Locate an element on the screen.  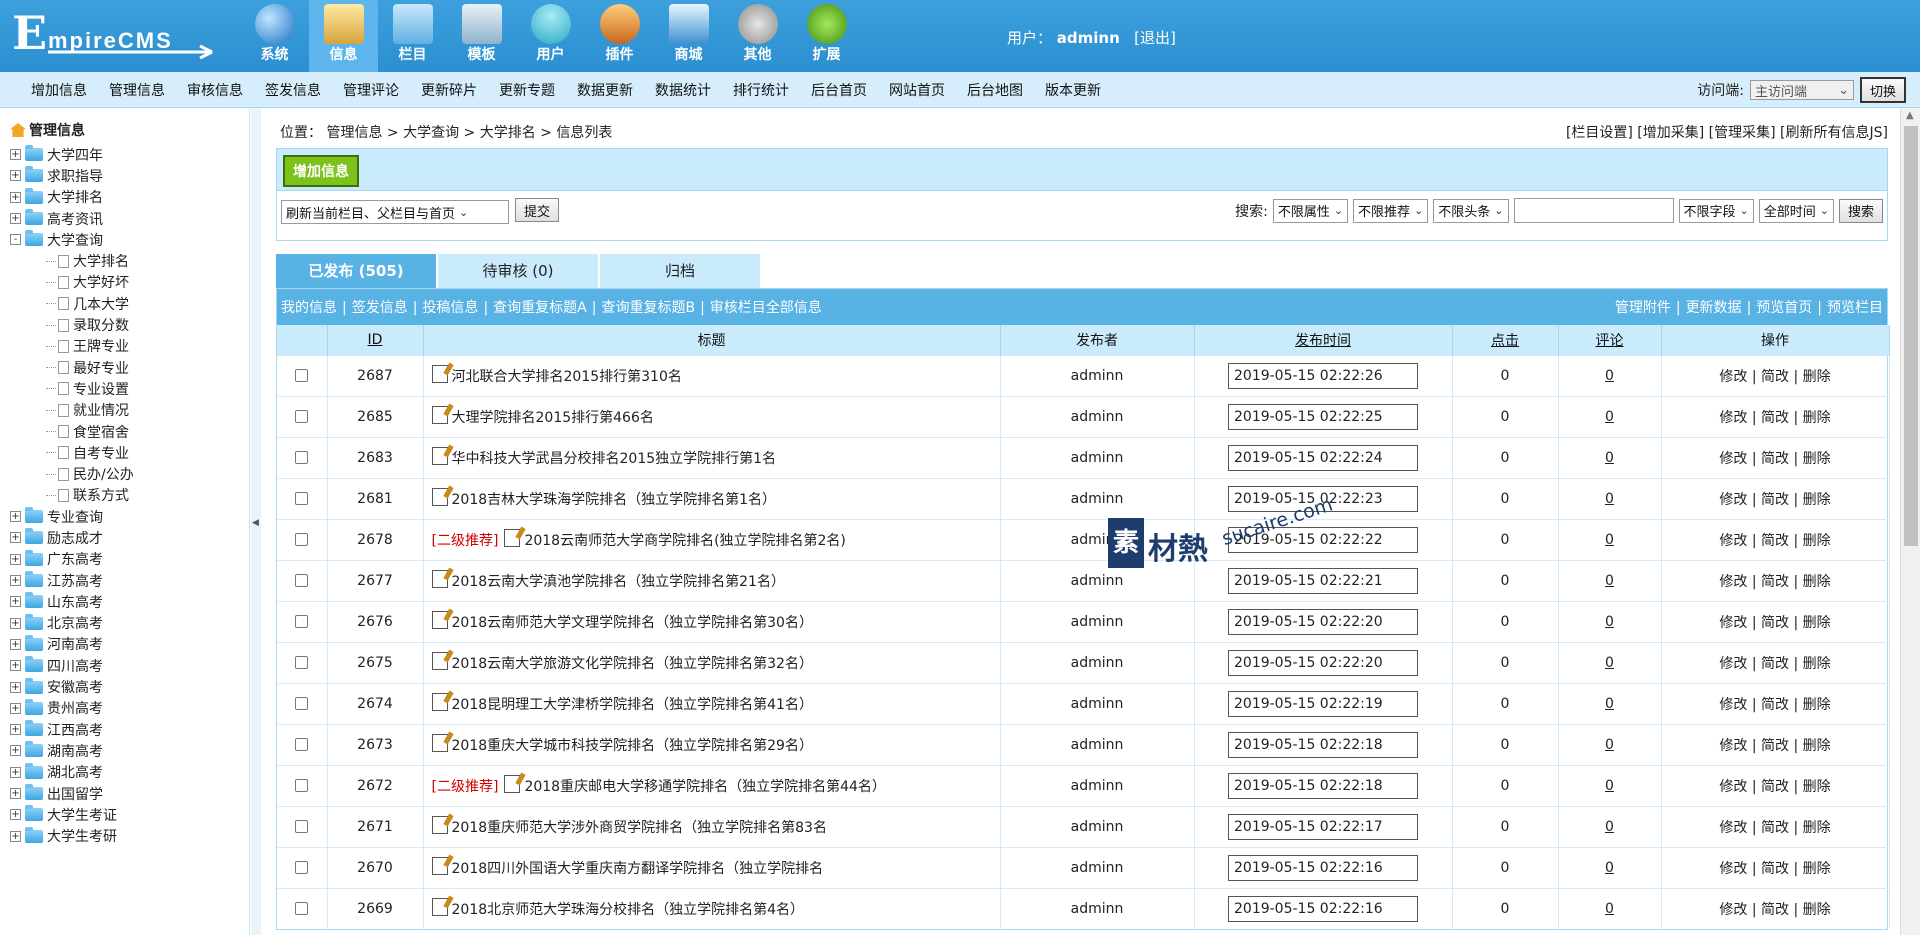
publish-time-field: 2019-05-15 02:22:20 is located at coordinates (1323, 662).